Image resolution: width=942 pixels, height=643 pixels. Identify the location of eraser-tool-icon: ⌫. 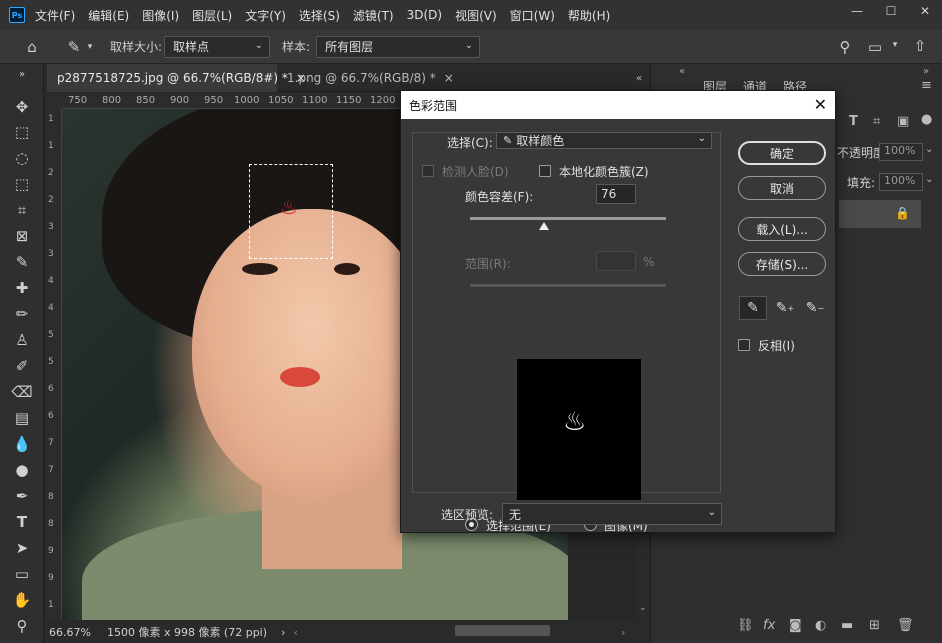
(22, 392).